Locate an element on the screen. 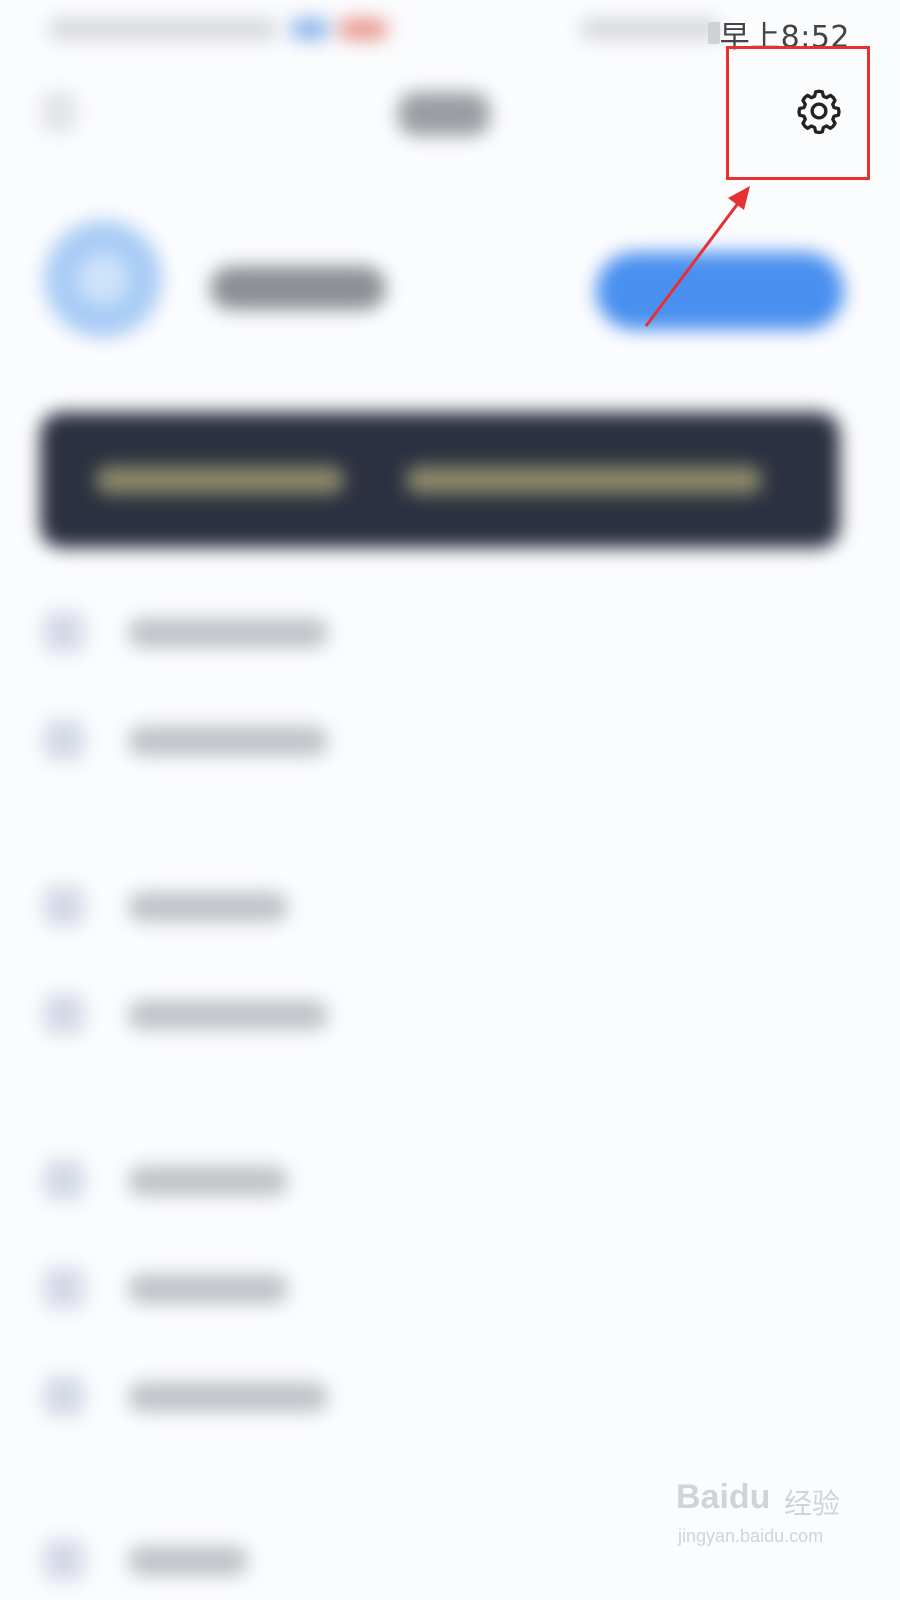 The image size is (900, 1600). username is located at coordinates (298, 288).